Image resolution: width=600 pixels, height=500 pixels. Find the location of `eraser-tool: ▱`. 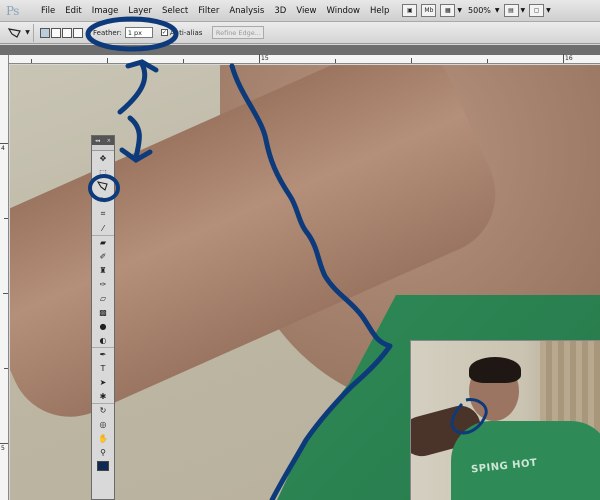

eraser-tool: ▱ is located at coordinates (103, 298).